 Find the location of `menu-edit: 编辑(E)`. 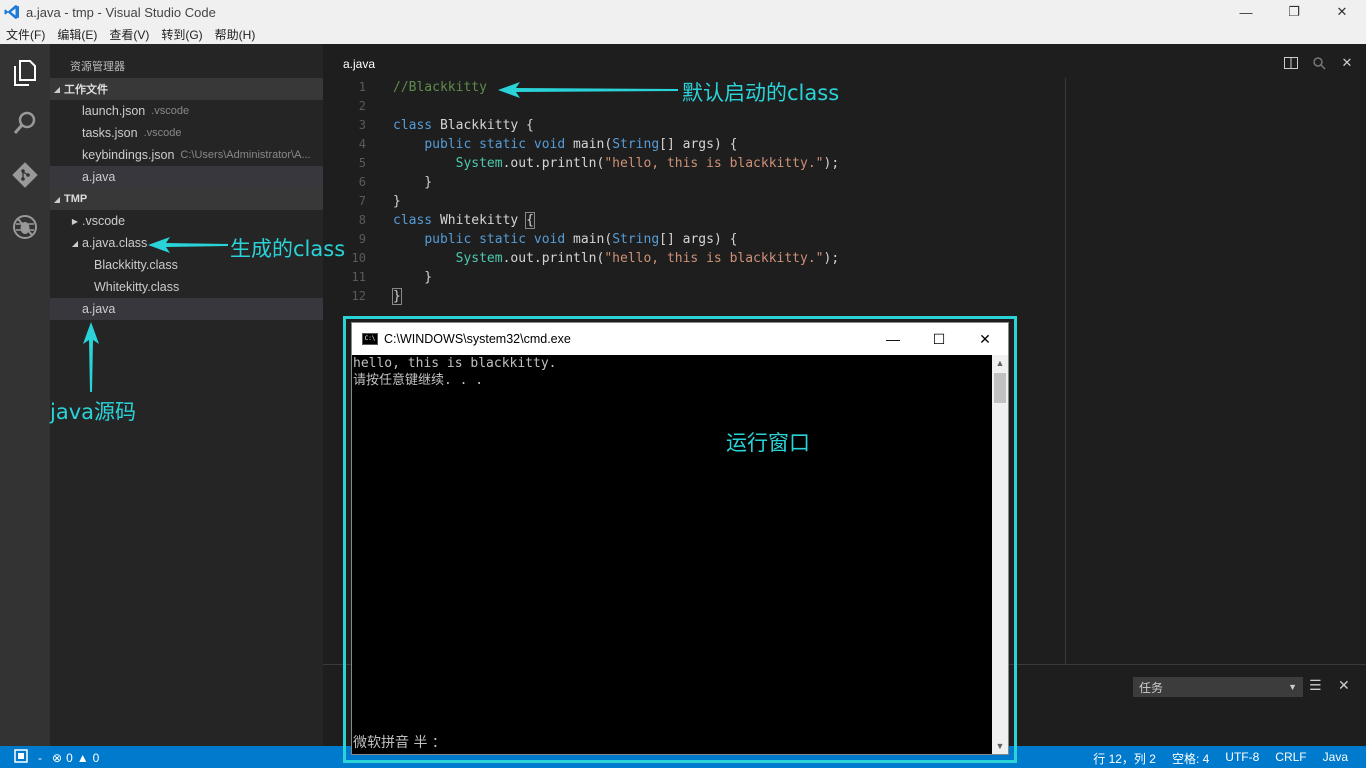

menu-edit: 编辑(E) is located at coordinates (77, 34).